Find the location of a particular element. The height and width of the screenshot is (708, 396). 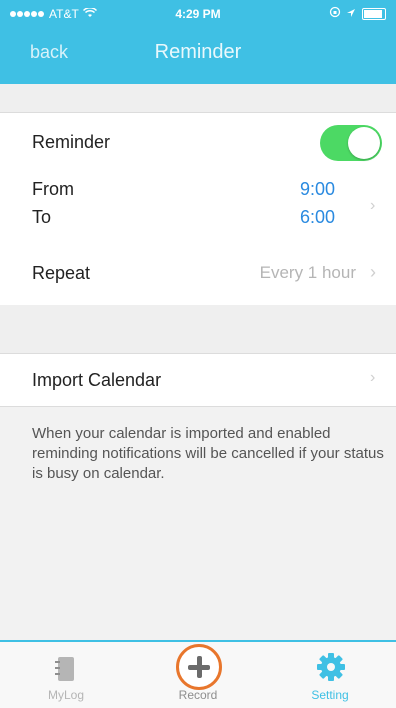

tab-setting-label: Setting is located at coordinates (330, 695).